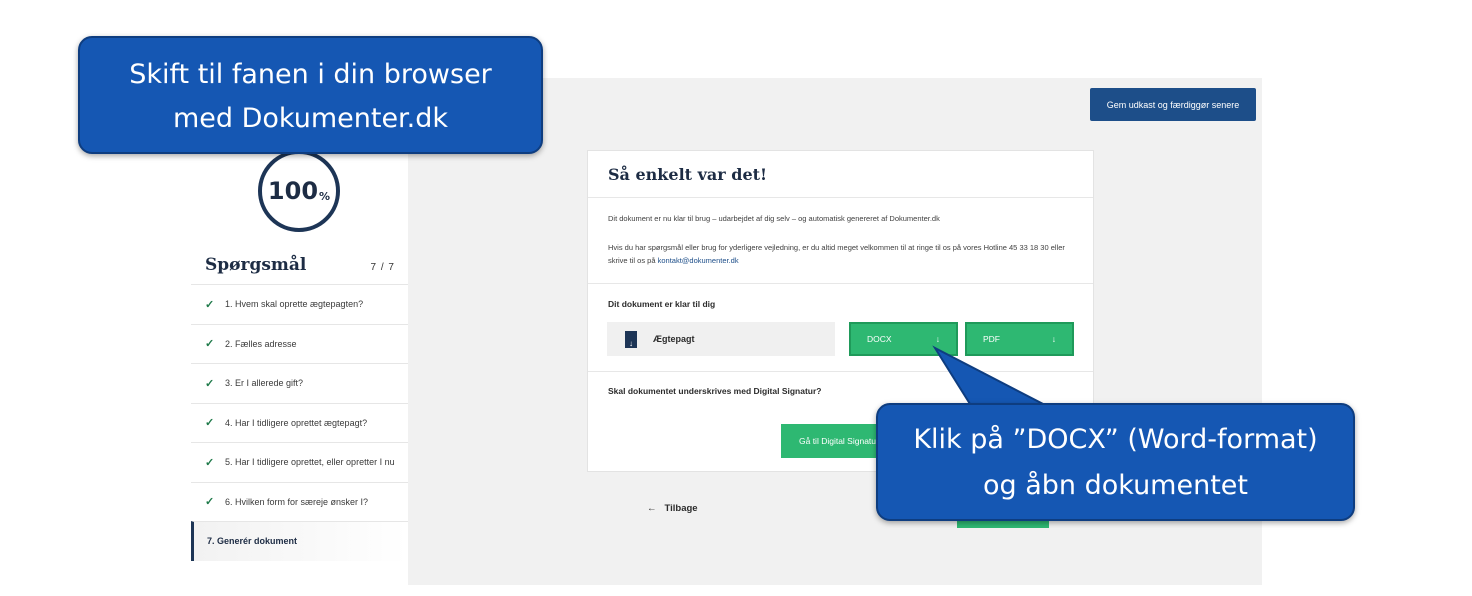  I want to click on callout-line: med Dokumenter.dk, so click(310, 118).